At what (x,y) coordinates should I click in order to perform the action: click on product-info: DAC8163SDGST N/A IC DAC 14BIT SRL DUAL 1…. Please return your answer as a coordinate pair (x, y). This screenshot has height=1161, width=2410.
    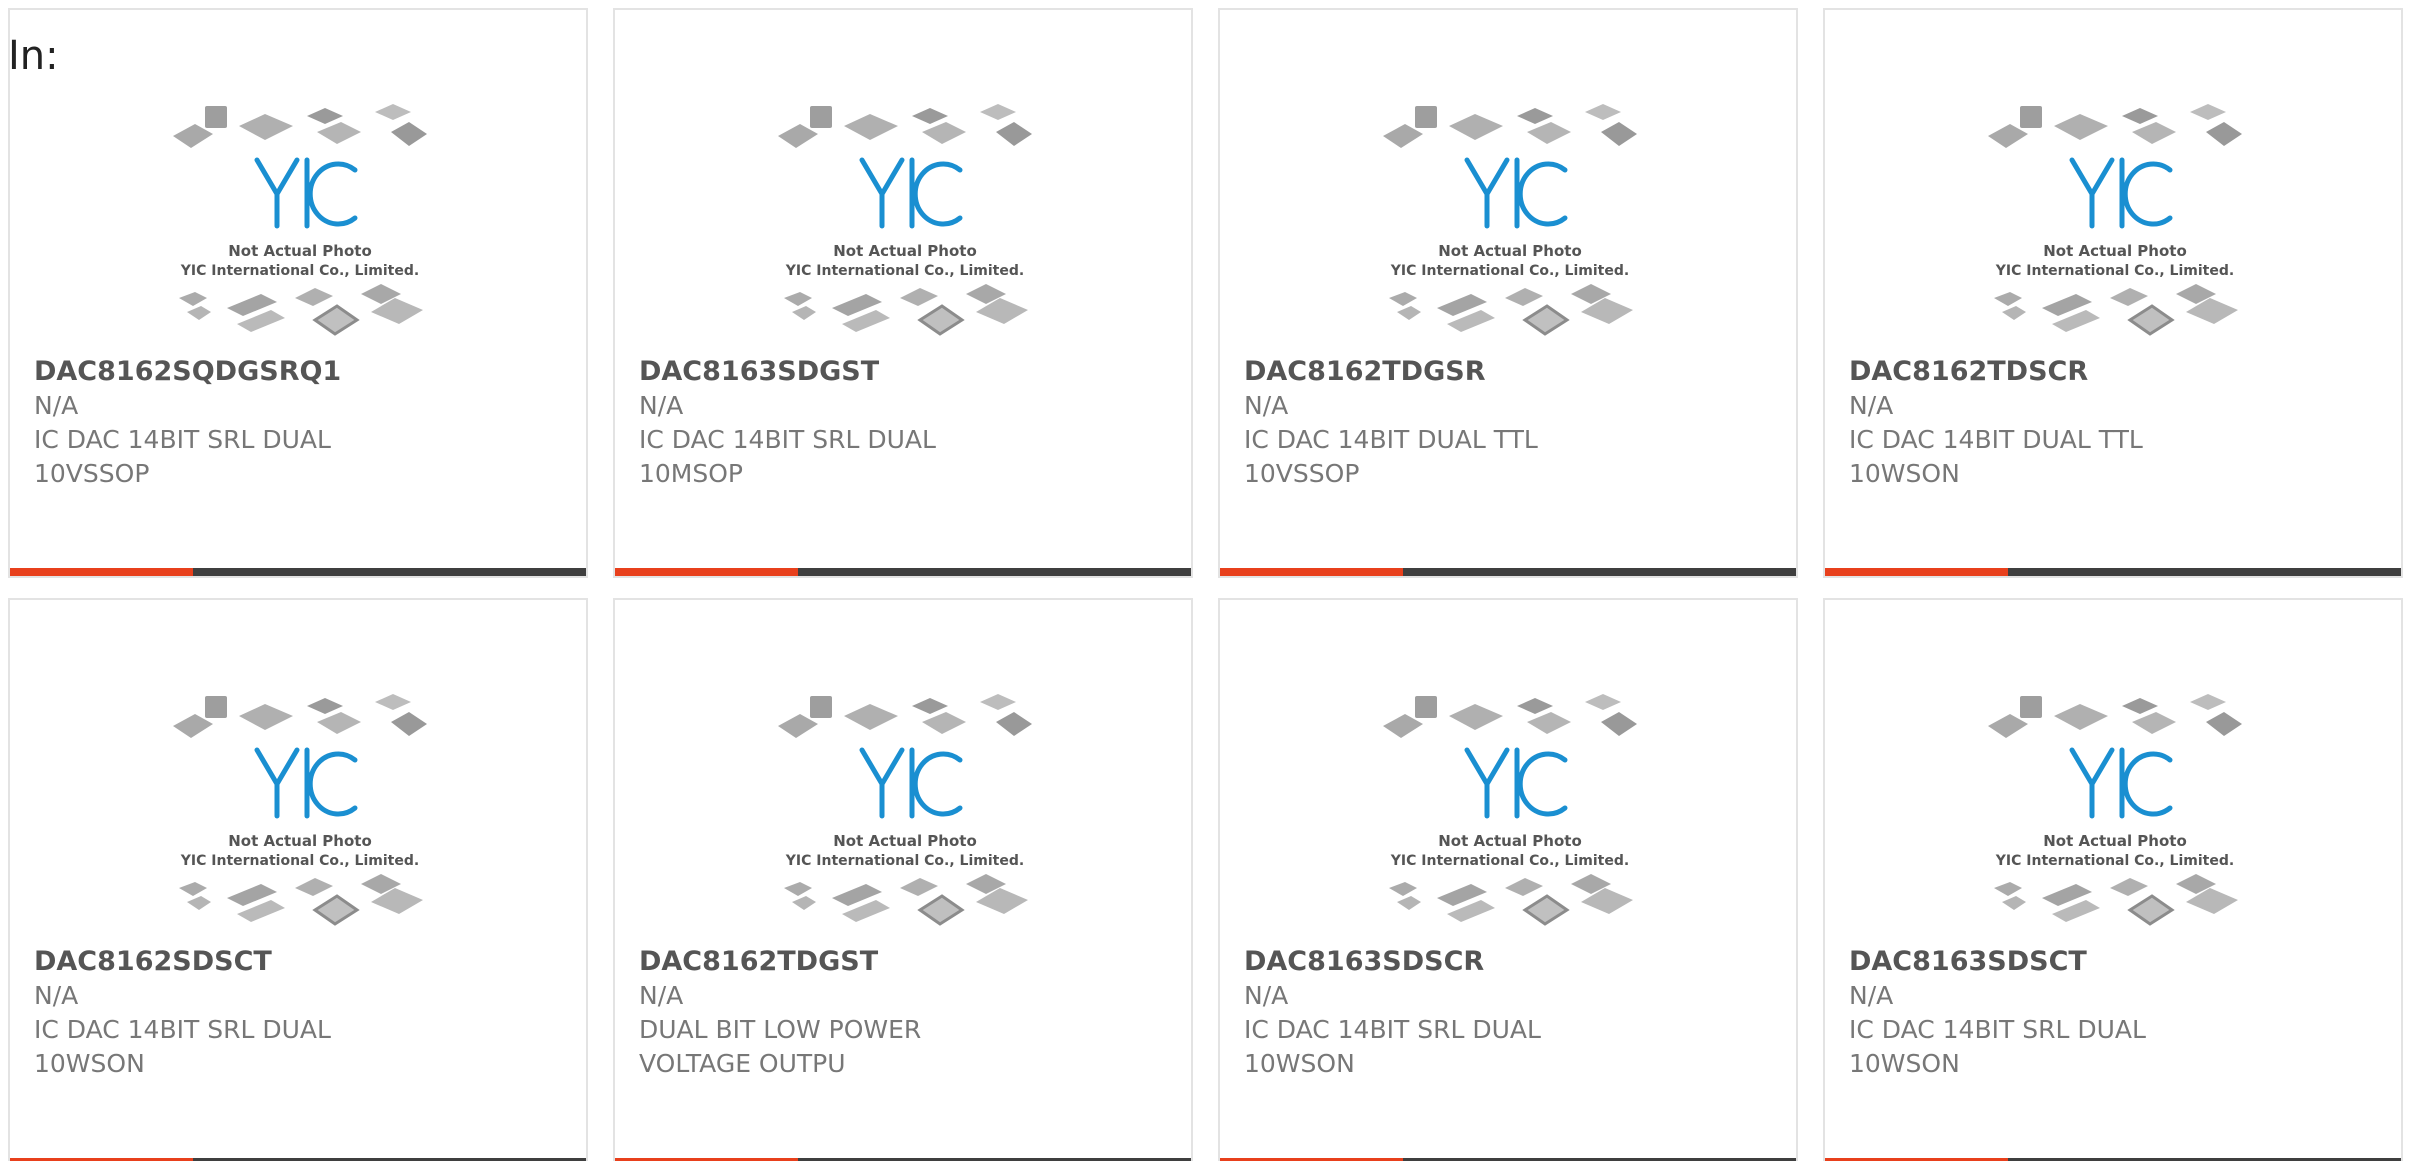
    Looking at the image, I should click on (829, 423).